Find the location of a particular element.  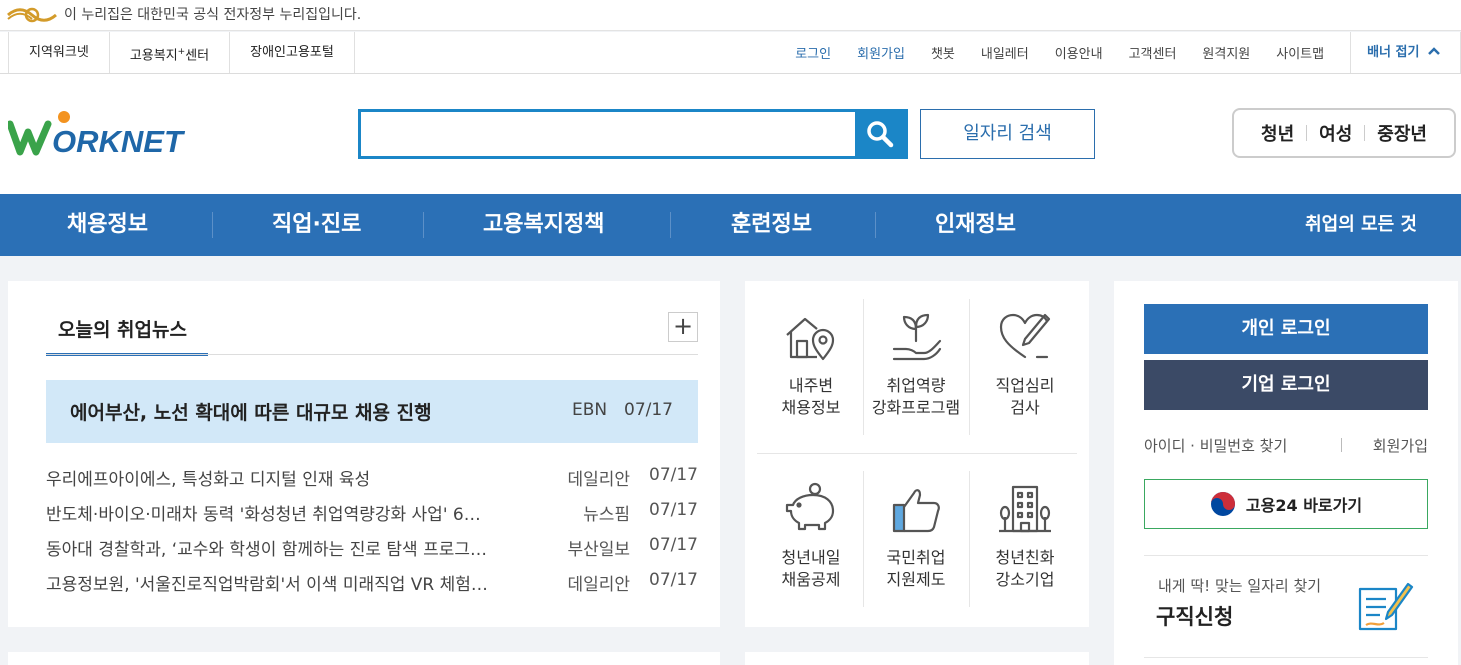

gnb-career: 직업·진로 is located at coordinates (316, 225).